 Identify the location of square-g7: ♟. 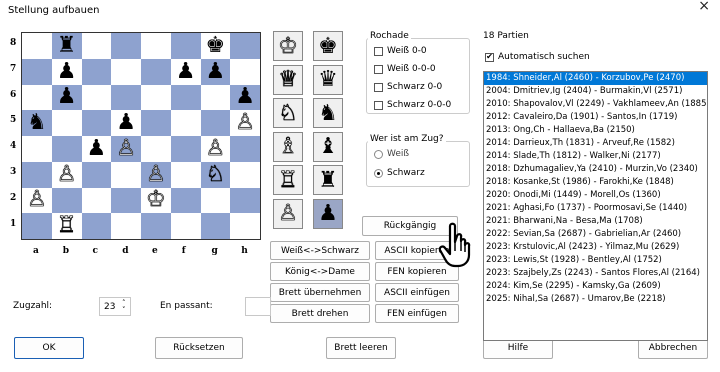
(215, 71).